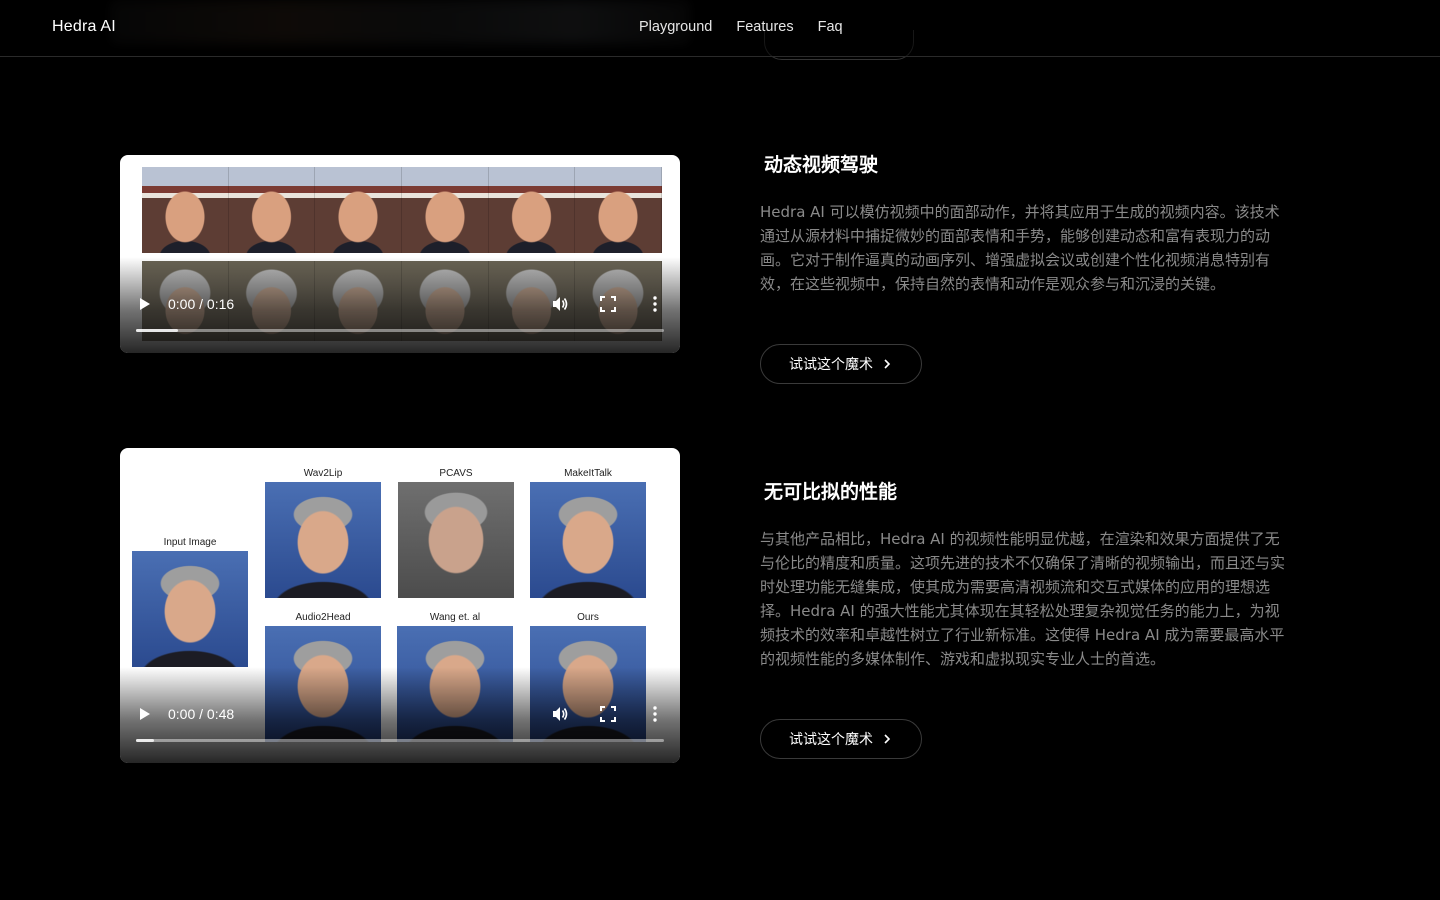 The image size is (1440, 900). I want to click on site-header: Hedra AI Playground Features Faq, so click(720, 28).